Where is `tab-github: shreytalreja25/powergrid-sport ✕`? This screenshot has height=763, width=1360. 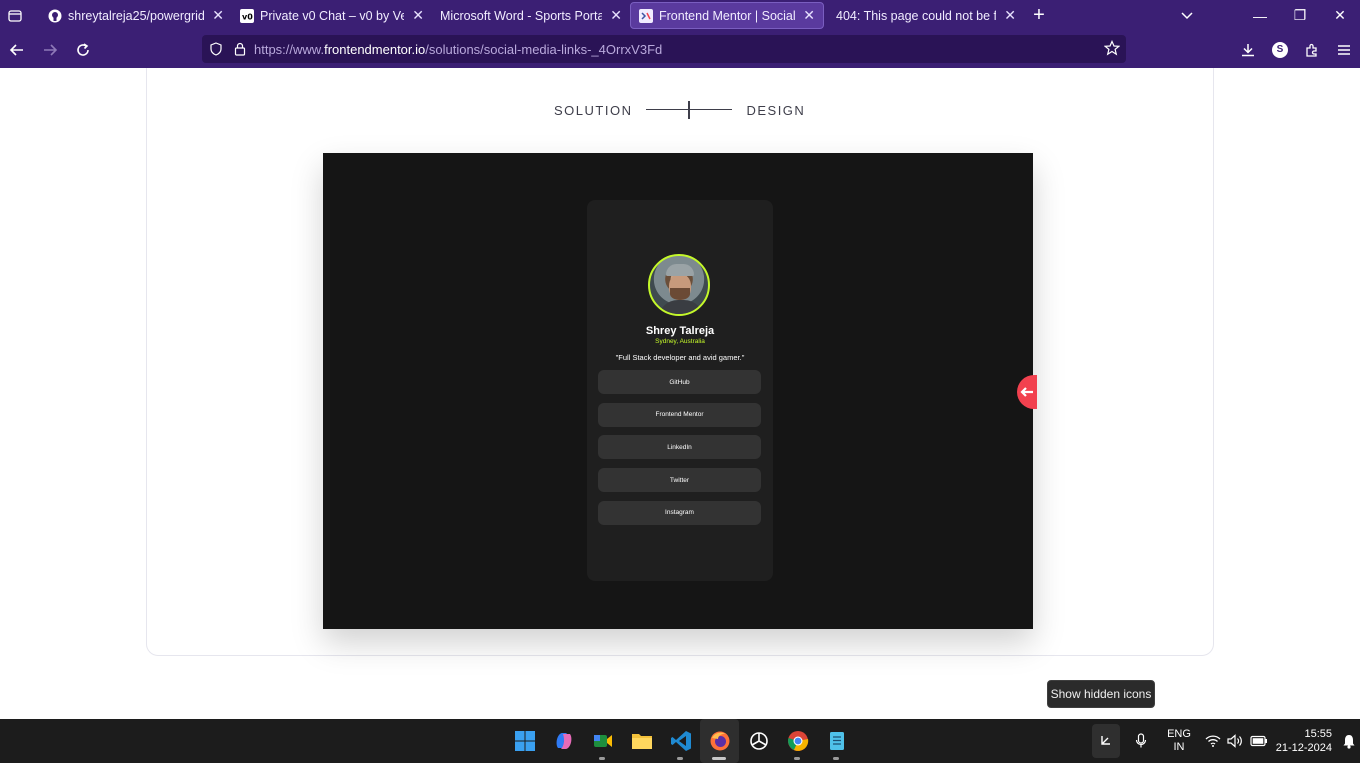 tab-github: shreytalreja25/powergrid-sport ✕ is located at coordinates (136, 15).